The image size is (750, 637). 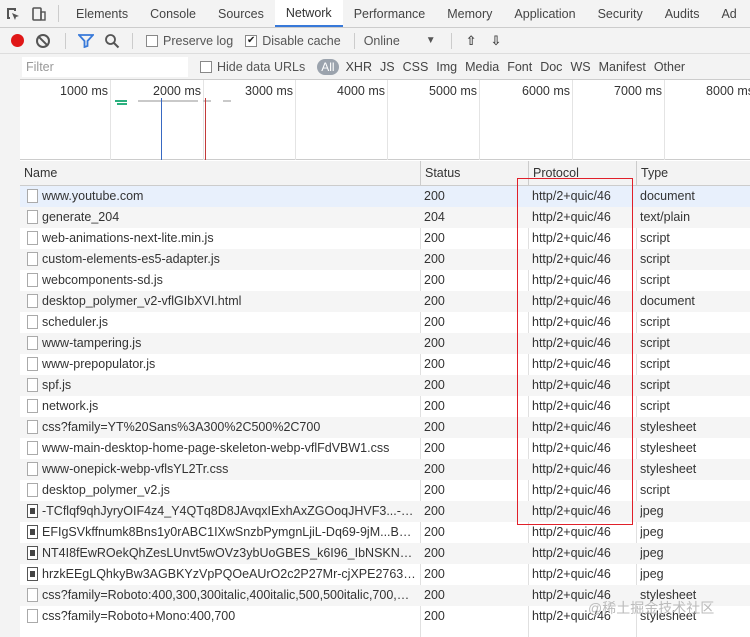 What do you see at coordinates (385, 217) in the screenshot?
I see `table-row: generate_204 204 http/2+quic/46 text/plain` at bounding box center [385, 217].